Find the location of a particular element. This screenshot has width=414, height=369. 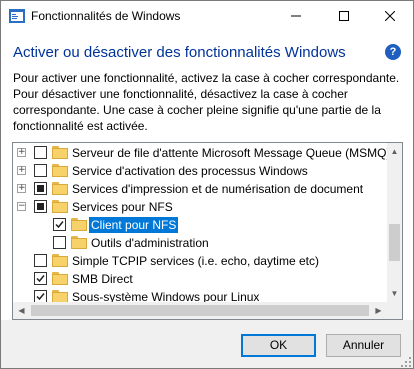

close-icon is located at coordinates (390, 17).